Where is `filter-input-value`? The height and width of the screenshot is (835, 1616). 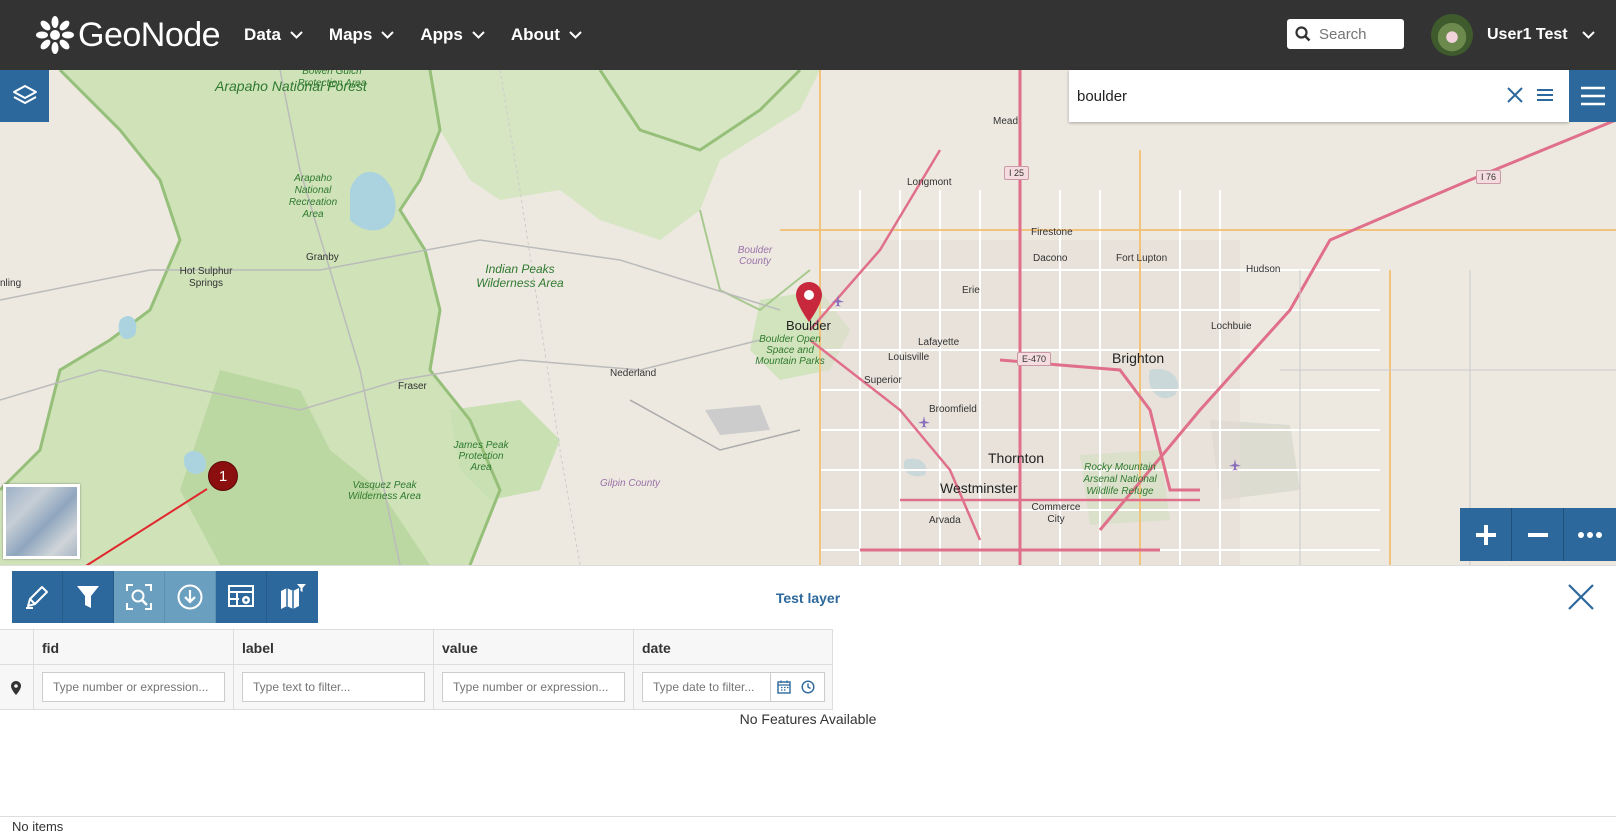
filter-input-value is located at coordinates (533, 687).